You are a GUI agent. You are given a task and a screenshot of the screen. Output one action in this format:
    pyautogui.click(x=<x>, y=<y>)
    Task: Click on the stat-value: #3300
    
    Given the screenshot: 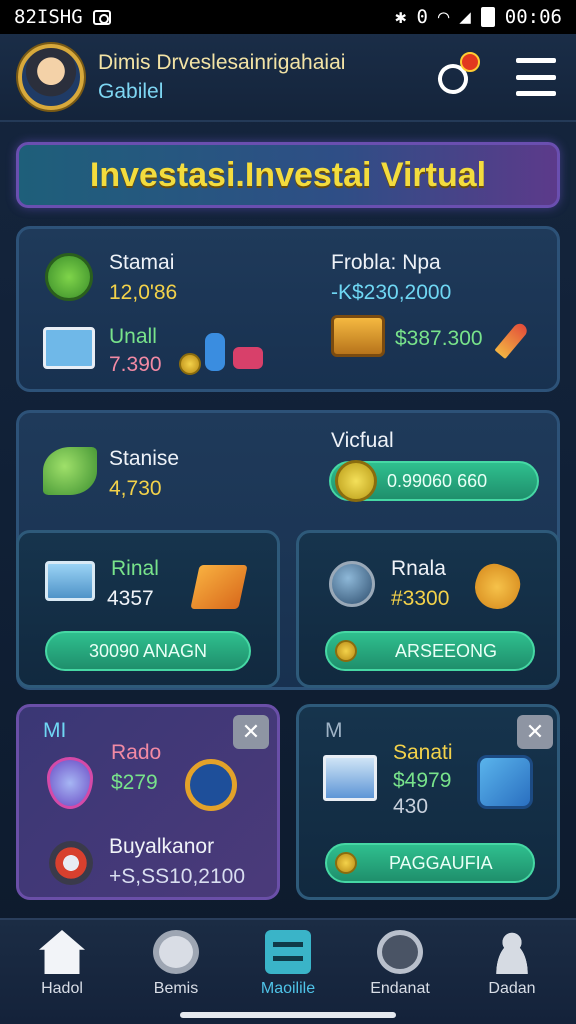 What is the action you would take?
    pyautogui.click(x=420, y=598)
    